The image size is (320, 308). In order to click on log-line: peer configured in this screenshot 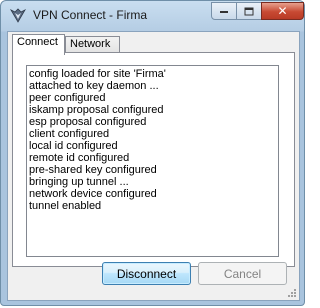, I will do `click(67, 98)`.